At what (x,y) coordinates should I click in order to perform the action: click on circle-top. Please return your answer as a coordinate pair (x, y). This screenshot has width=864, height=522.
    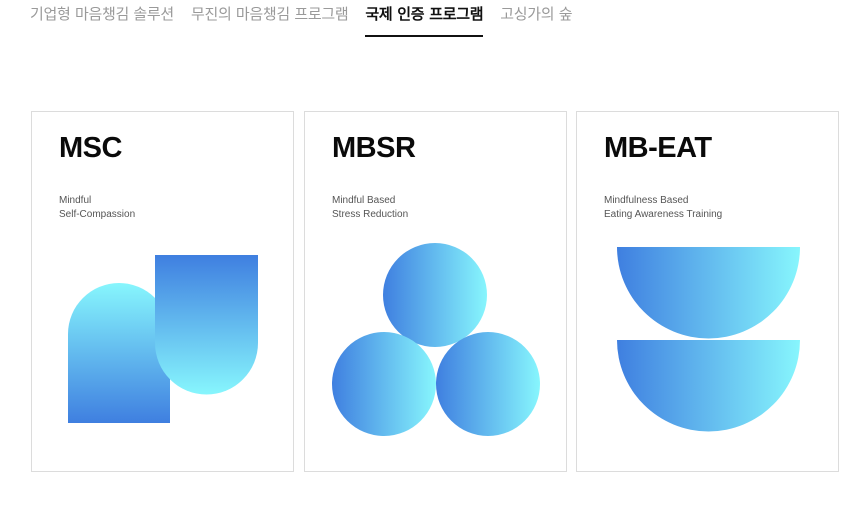
    Looking at the image, I should click on (435, 295).